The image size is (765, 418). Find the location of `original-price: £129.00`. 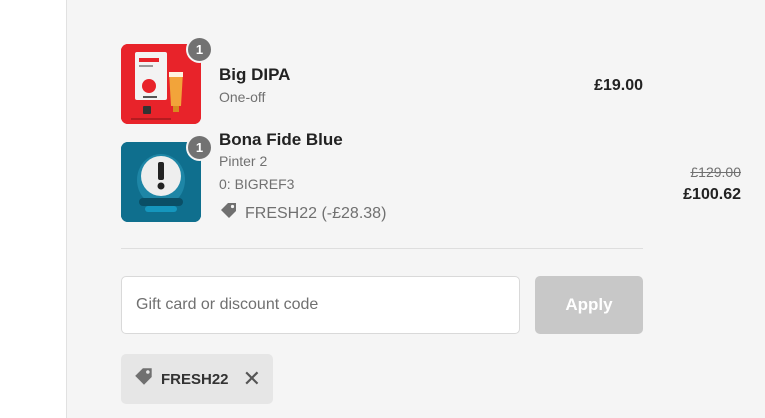

original-price: £129.00 is located at coordinates (715, 172).